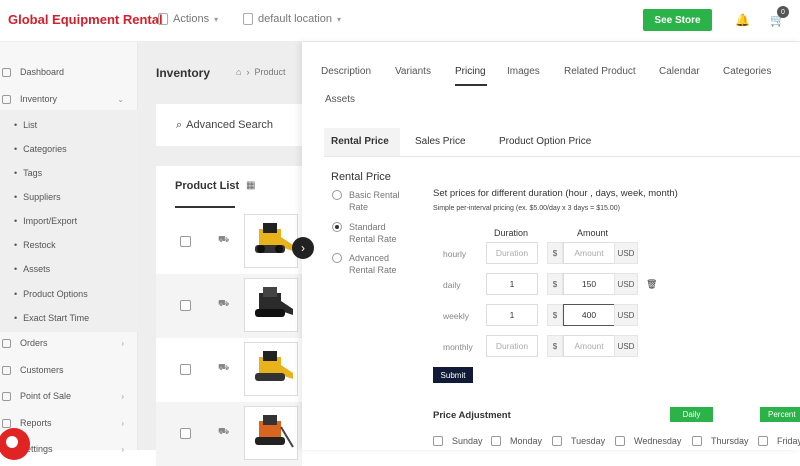  Describe the element at coordinates (379, 201) in the screenshot. I see `basic-rental-rate-label: Basic Rental Rate` at that location.